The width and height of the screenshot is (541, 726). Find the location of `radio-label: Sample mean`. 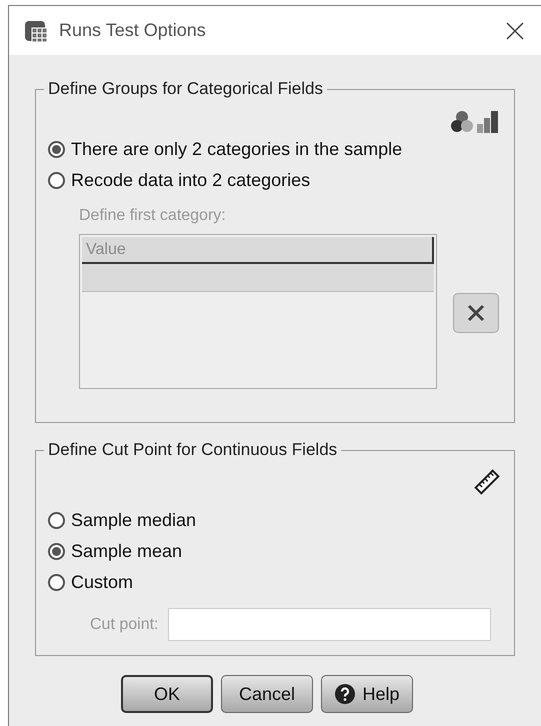

radio-label: Sample mean is located at coordinates (126, 551).